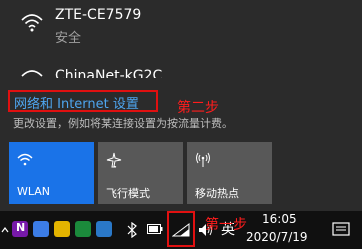 This screenshot has width=362, height=249. I want to click on hidden-icons-chevron, so click(5, 229).